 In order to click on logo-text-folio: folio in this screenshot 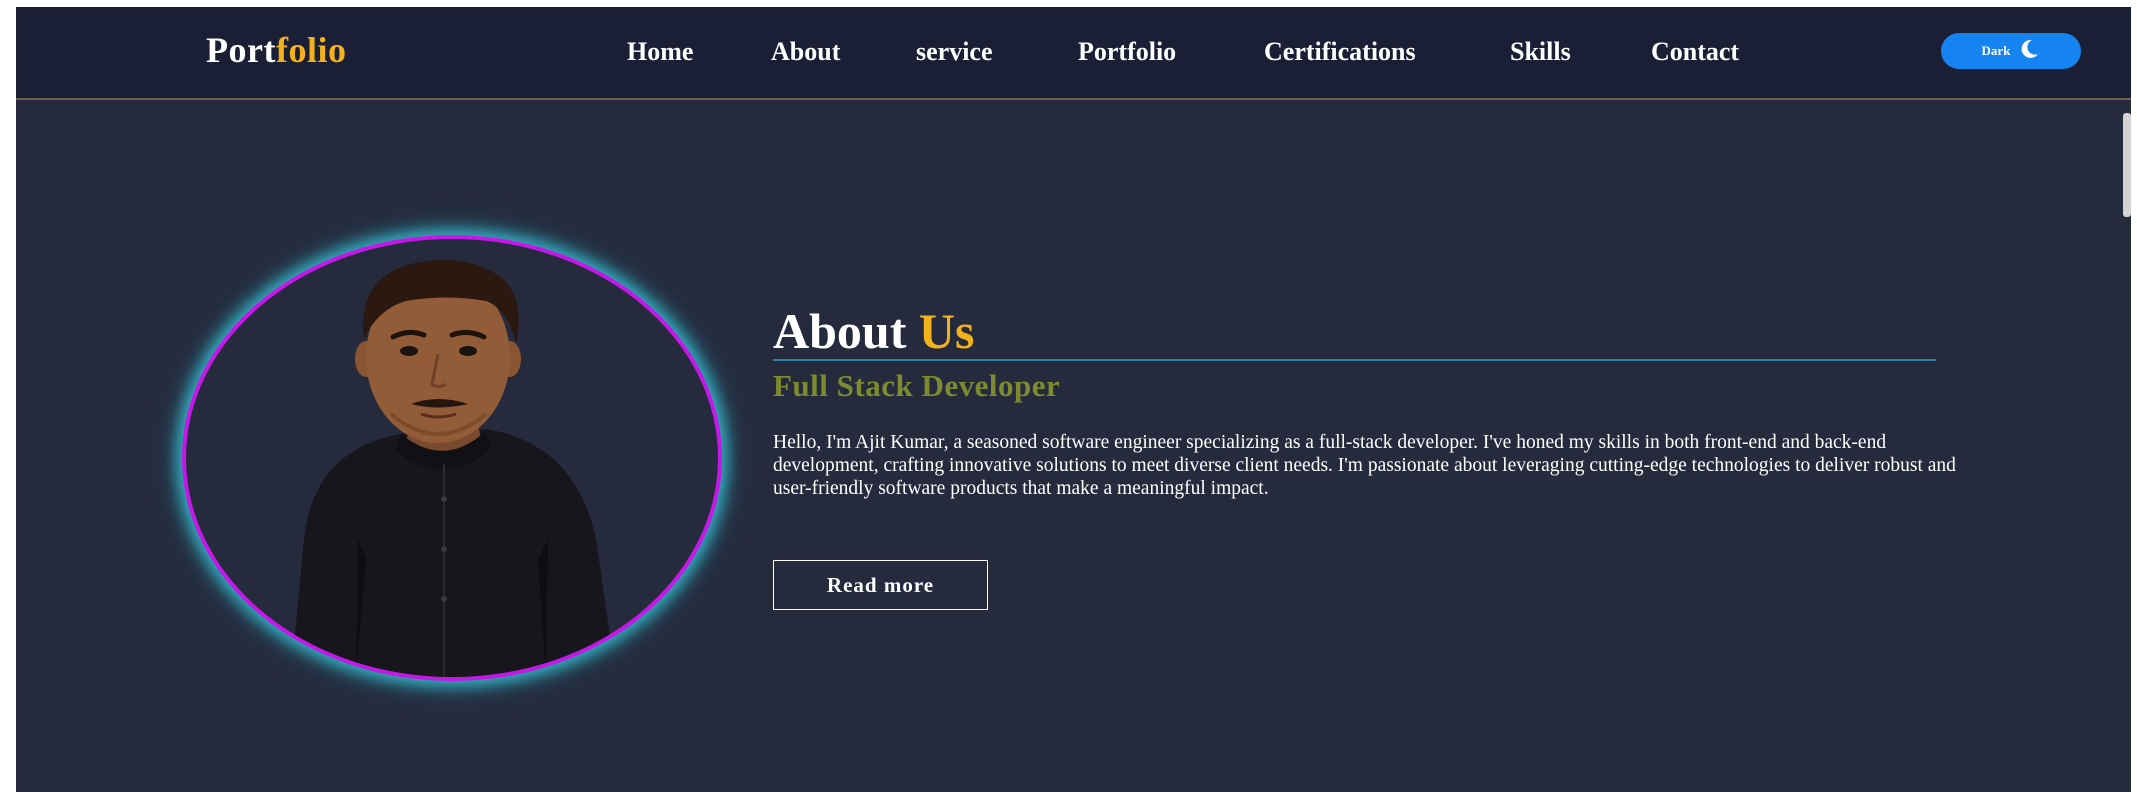, I will do `click(311, 50)`.